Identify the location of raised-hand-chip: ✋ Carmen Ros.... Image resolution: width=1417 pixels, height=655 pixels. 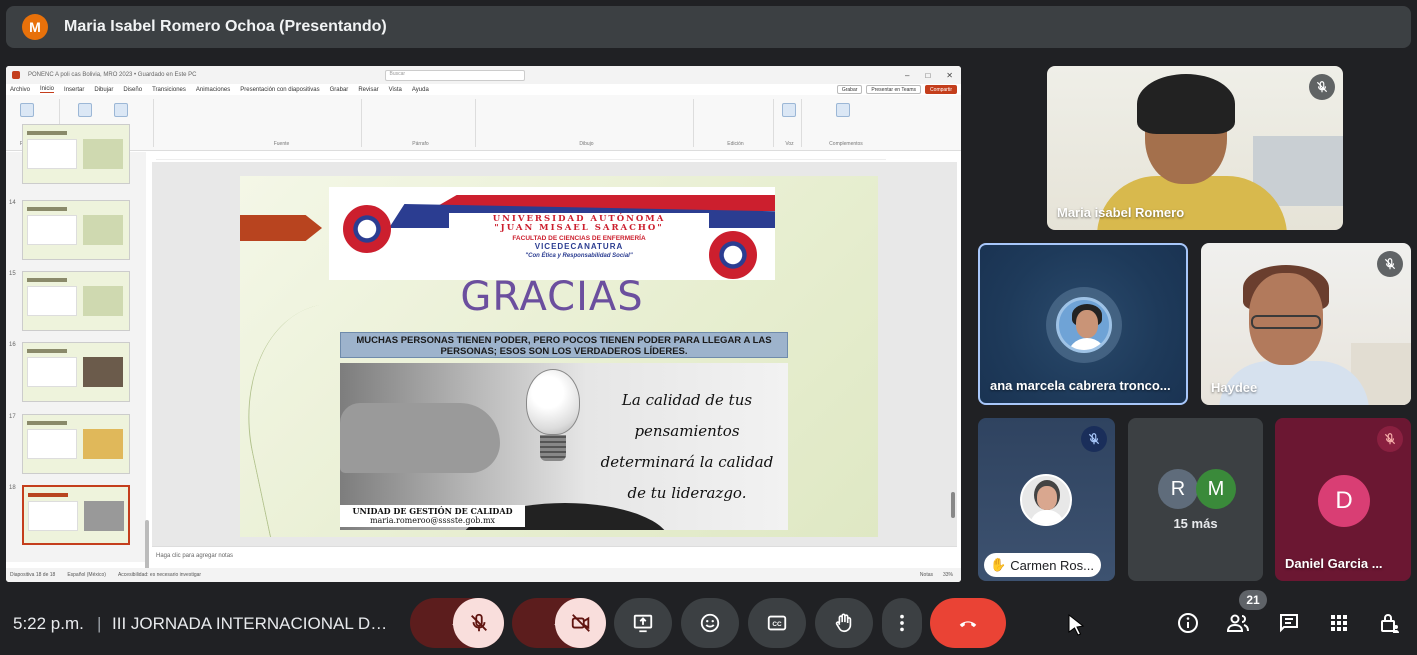
(1042, 565).